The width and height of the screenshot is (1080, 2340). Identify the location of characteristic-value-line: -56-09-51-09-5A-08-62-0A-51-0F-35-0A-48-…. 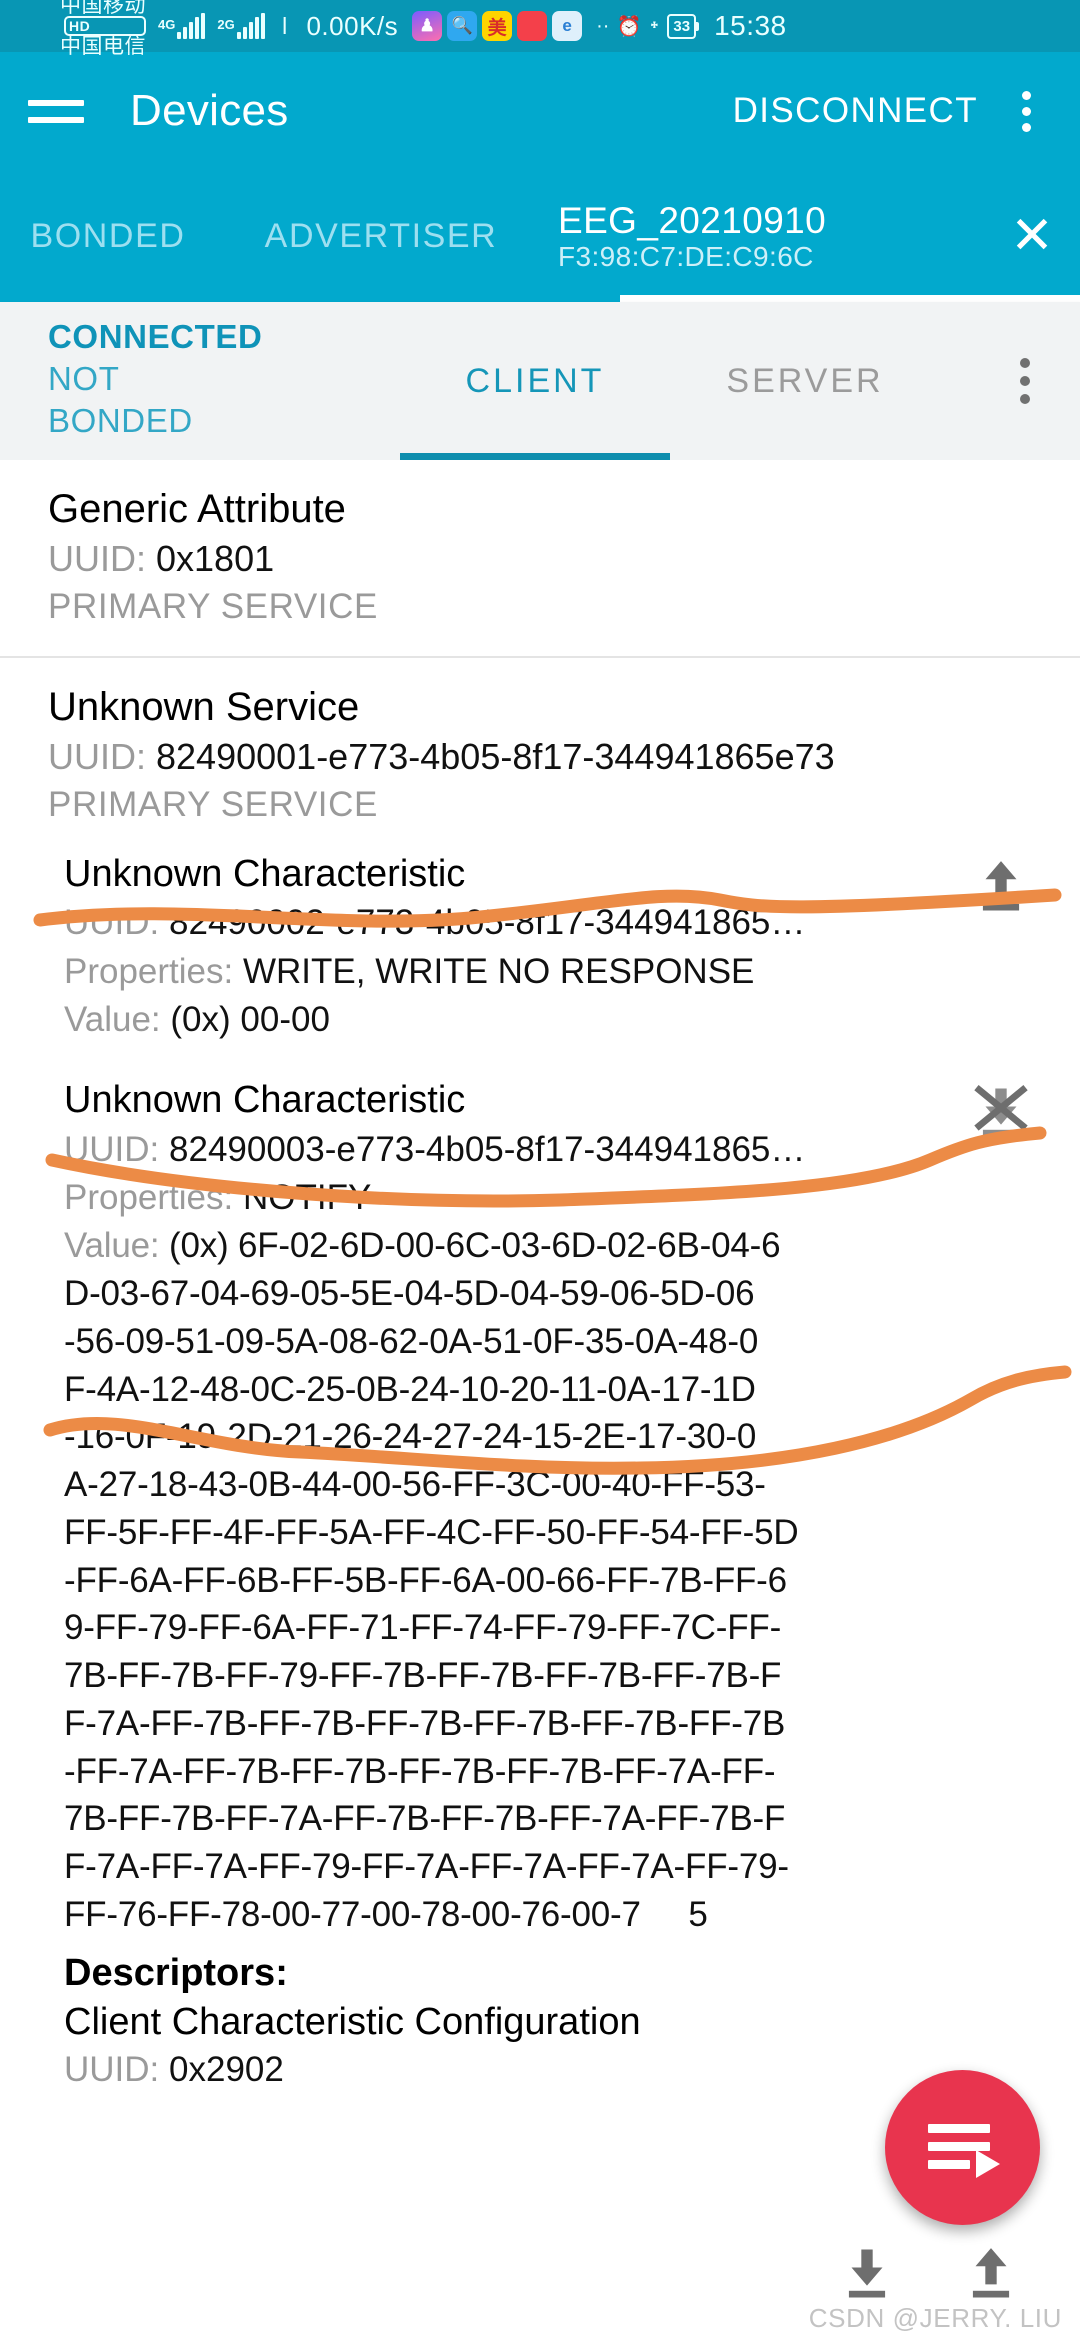
(411, 1341).